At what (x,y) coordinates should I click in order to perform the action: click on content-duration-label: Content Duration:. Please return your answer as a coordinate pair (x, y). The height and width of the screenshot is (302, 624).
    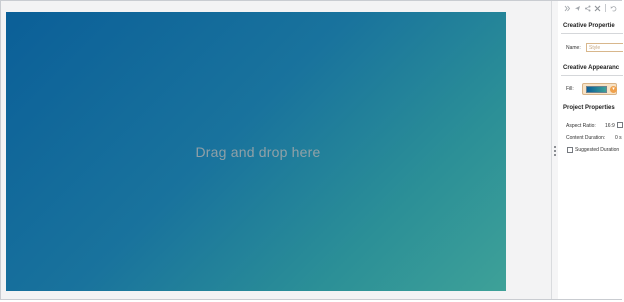
    Looking at the image, I should click on (586, 138).